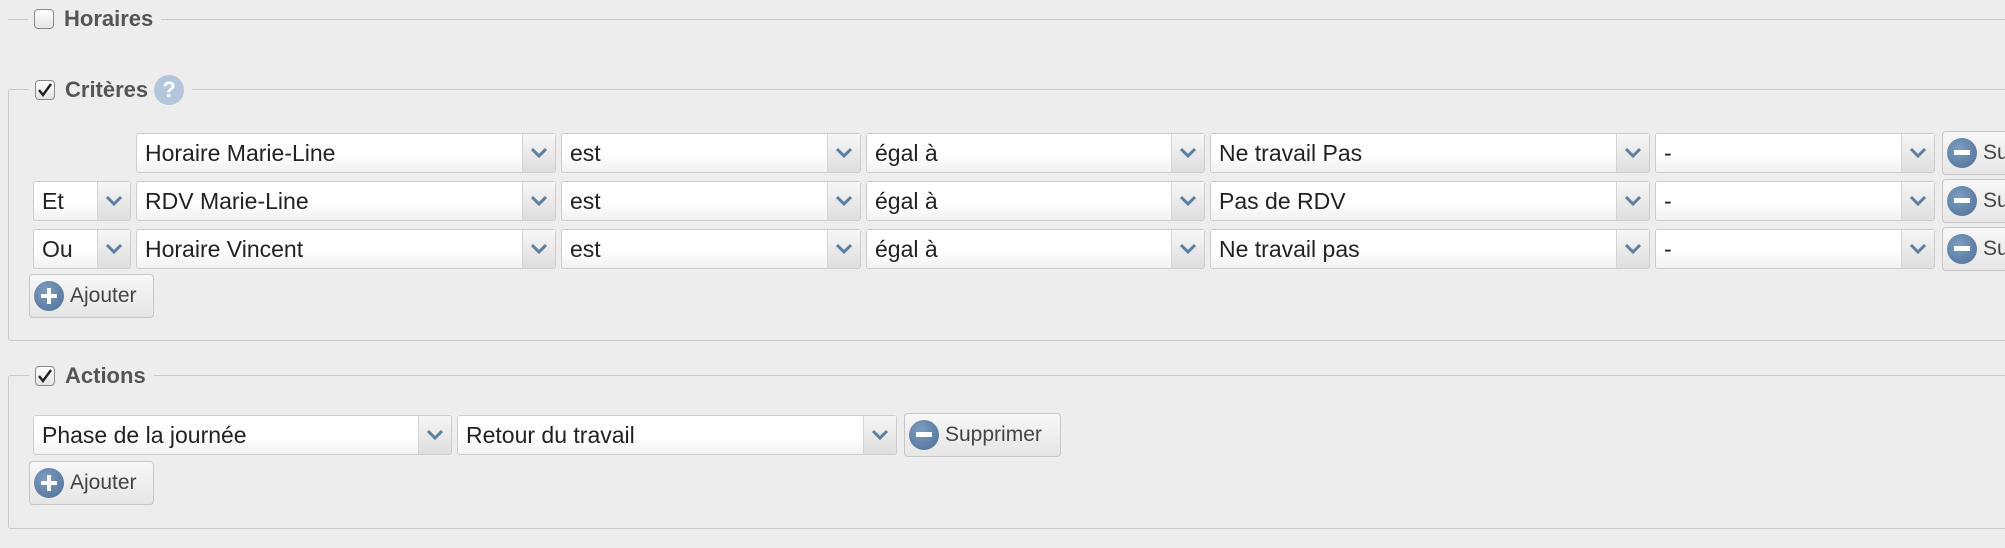  I want to click on criteria-remove-button-3: Su, so click(1973, 249).